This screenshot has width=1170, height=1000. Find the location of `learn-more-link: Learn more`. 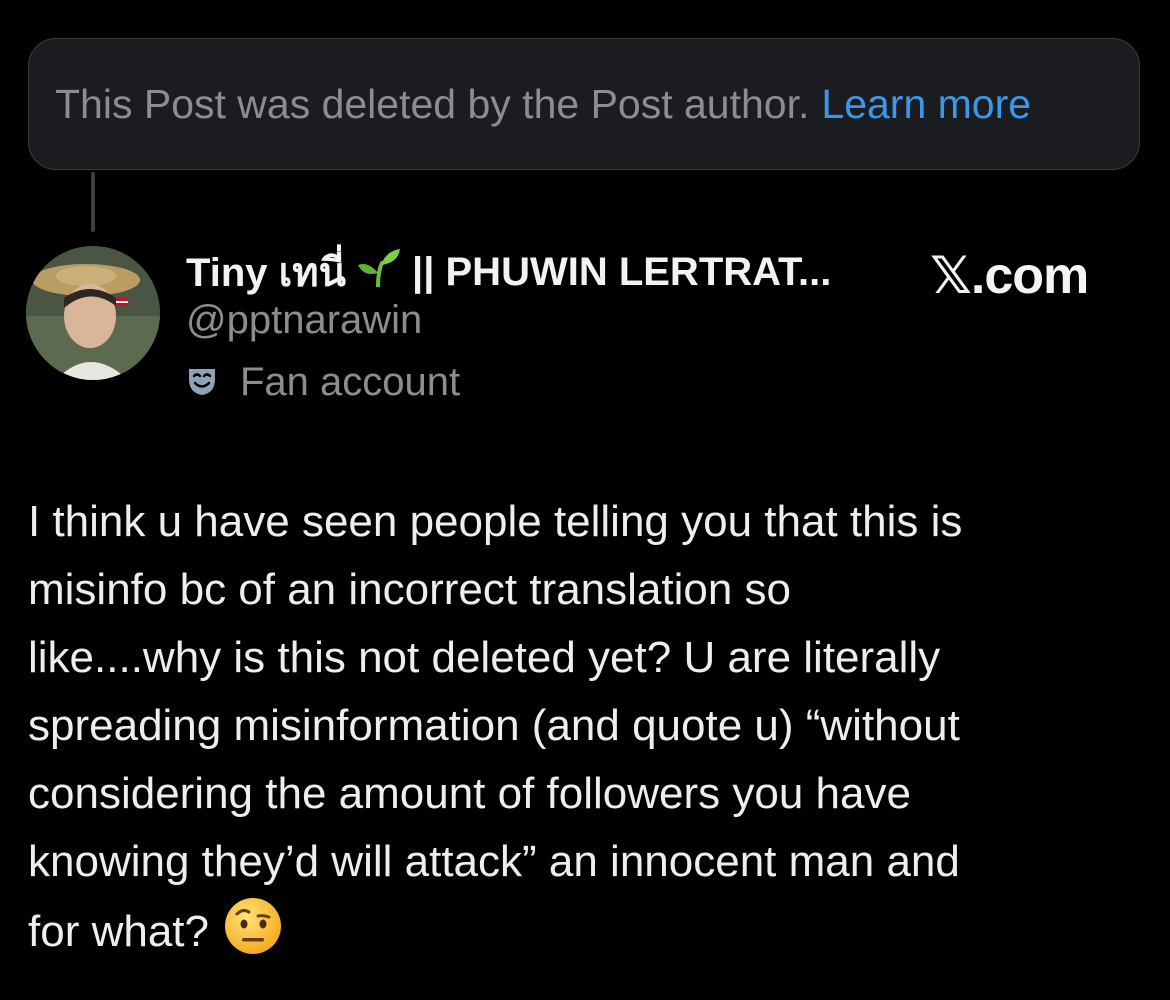

learn-more-link: Learn more is located at coordinates (926, 104).